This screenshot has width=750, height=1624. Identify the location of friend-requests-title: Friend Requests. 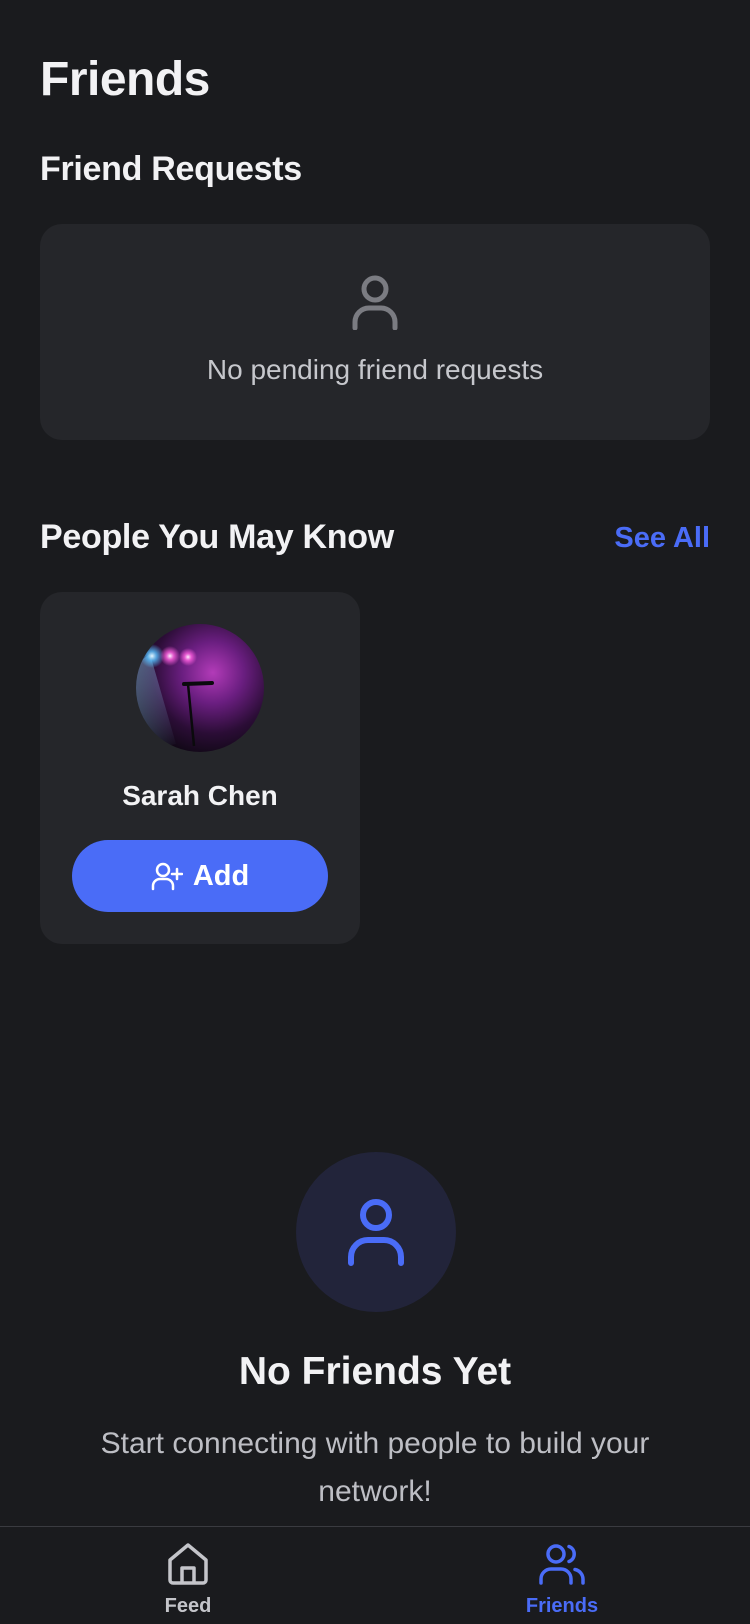
(171, 169).